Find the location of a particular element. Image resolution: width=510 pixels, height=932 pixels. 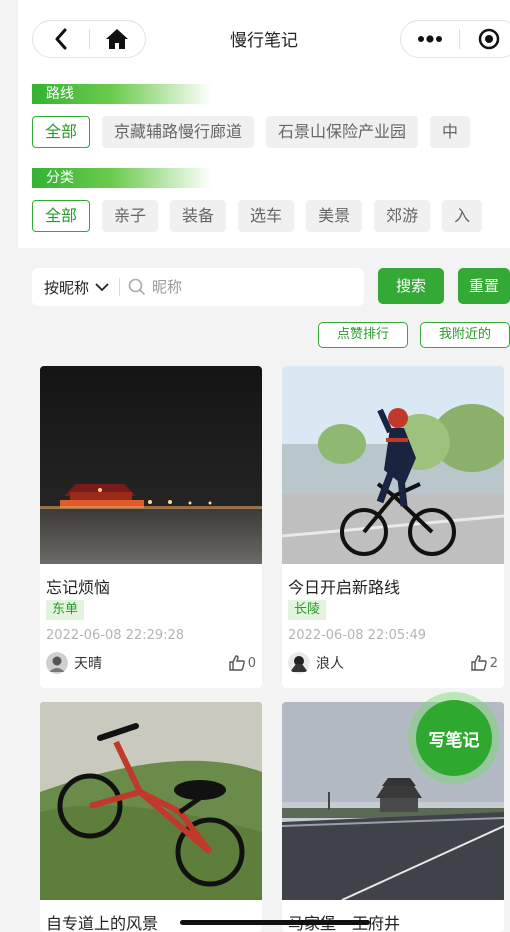

category-chip: 选车 is located at coordinates (266, 216).